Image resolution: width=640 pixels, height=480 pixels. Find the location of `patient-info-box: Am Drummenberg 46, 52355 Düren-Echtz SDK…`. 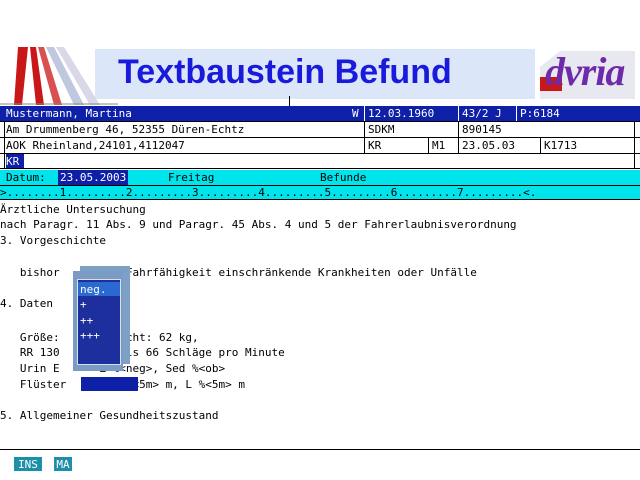

patient-info-box: Am Drummenberg 46, 52355 Düren-Echtz SDK… is located at coordinates (320, 145).